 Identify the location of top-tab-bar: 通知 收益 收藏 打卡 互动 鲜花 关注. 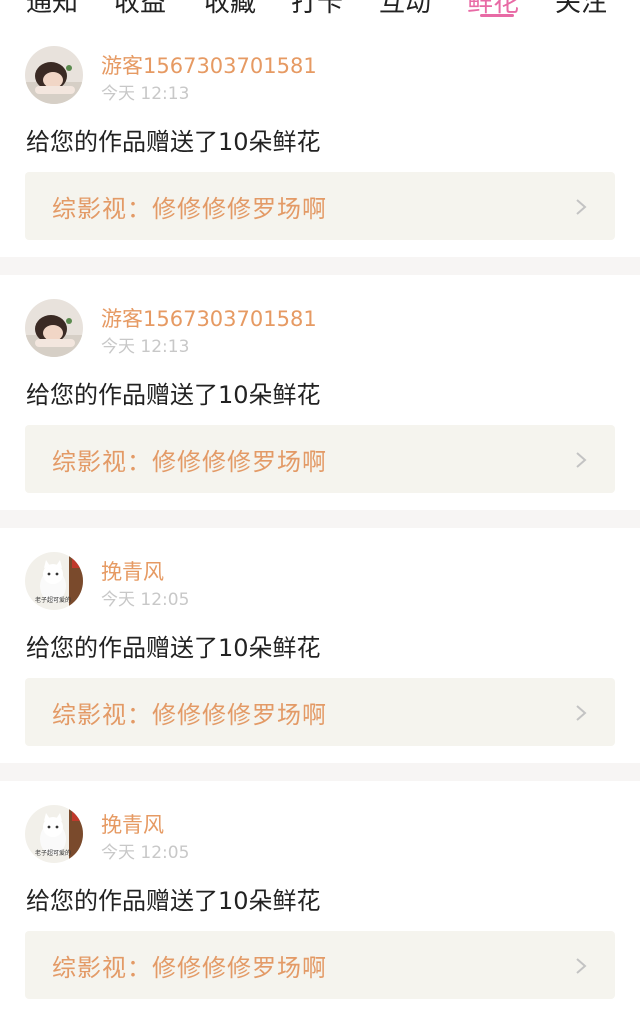
(320, 11).